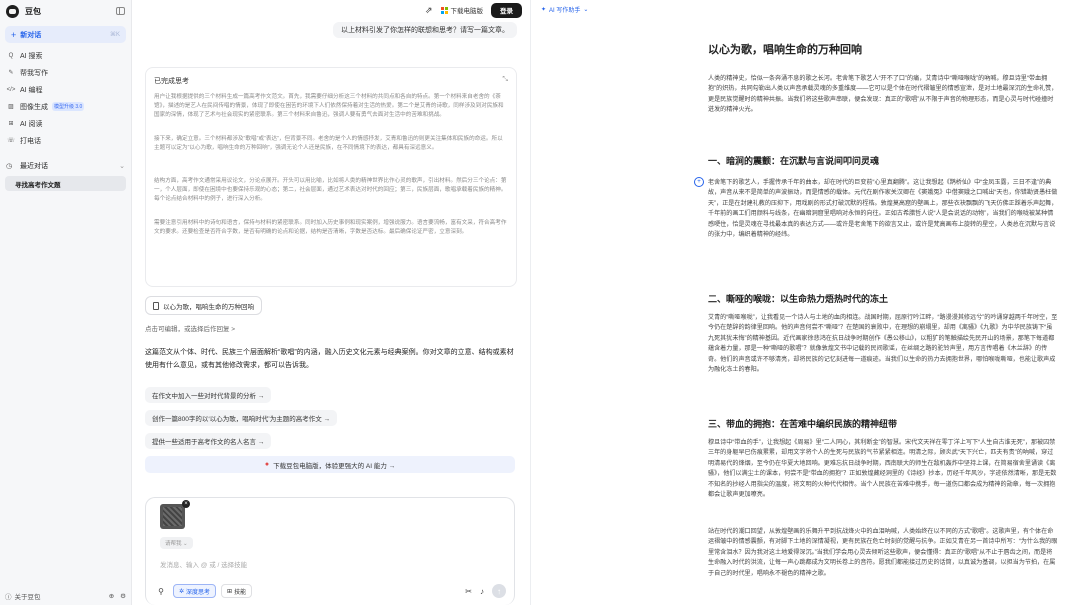 The height and width of the screenshot is (605, 1080). I want to click on new-chat-button: + 新对话 ⌘K, so click(65, 34).